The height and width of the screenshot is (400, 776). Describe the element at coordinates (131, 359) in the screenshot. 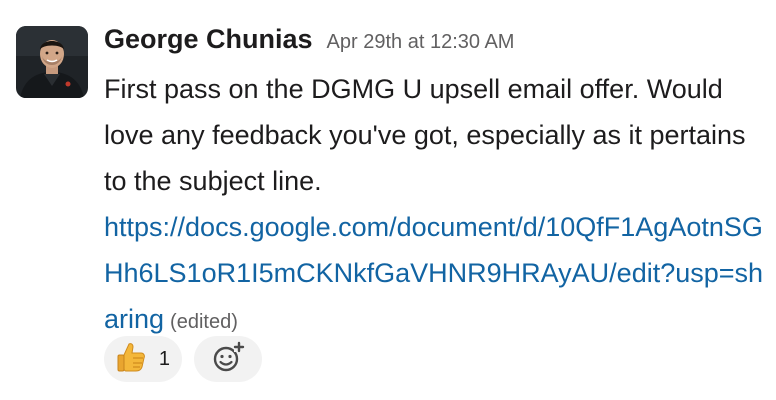

I see `thumbs-up-icon` at that location.